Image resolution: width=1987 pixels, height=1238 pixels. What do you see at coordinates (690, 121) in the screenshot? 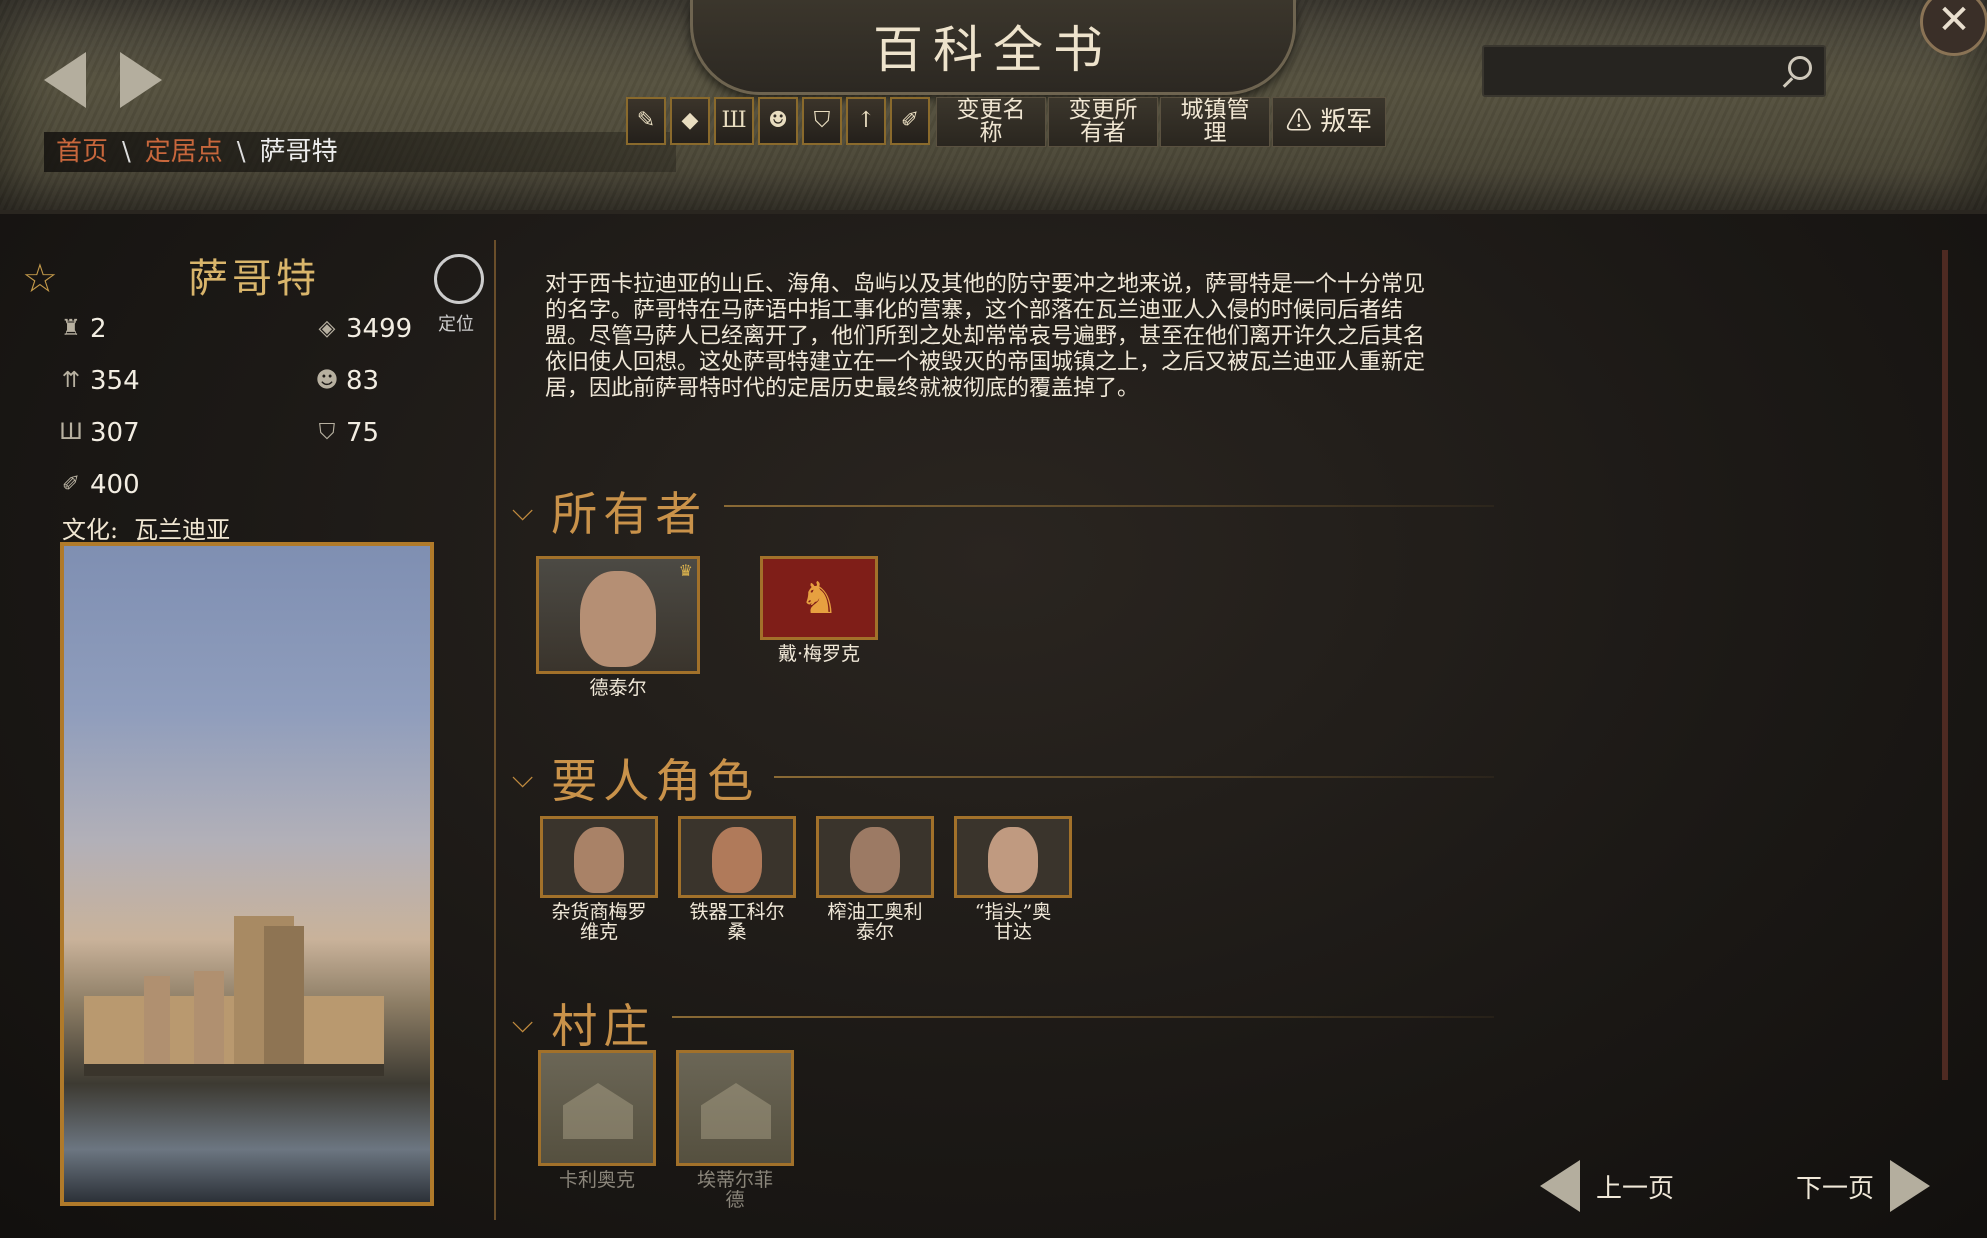
I see `diamond-icon: ◆` at bounding box center [690, 121].